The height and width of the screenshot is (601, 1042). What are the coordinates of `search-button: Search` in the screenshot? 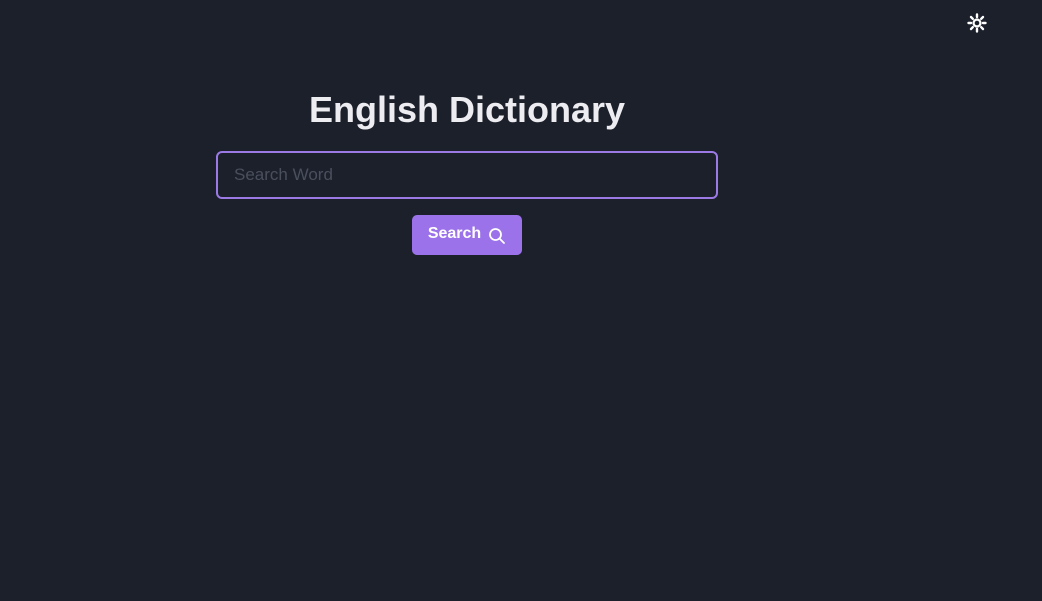 It's located at (467, 235).